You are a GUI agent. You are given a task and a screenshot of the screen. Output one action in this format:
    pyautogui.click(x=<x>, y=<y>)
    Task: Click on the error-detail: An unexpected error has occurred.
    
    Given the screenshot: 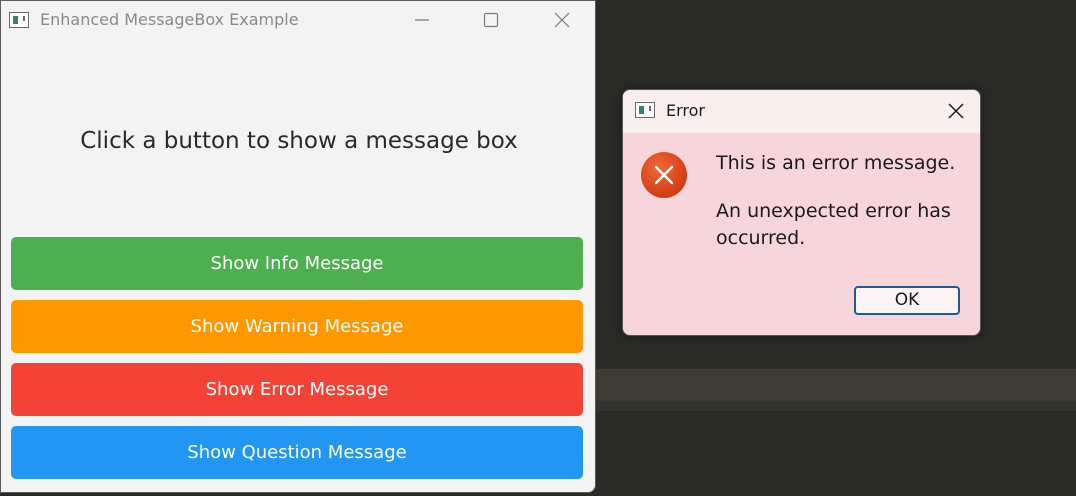 What is the action you would take?
    pyautogui.click(x=833, y=224)
    